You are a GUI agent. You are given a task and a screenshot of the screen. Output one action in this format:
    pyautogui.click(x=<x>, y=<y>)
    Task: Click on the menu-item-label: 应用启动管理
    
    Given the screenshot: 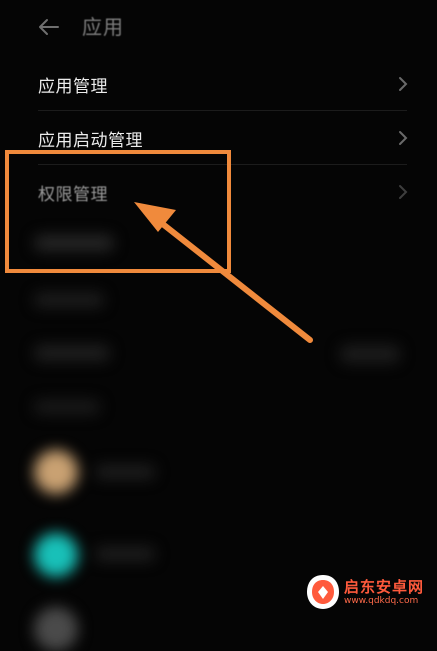 What is the action you would take?
    pyautogui.click(x=90, y=141)
    